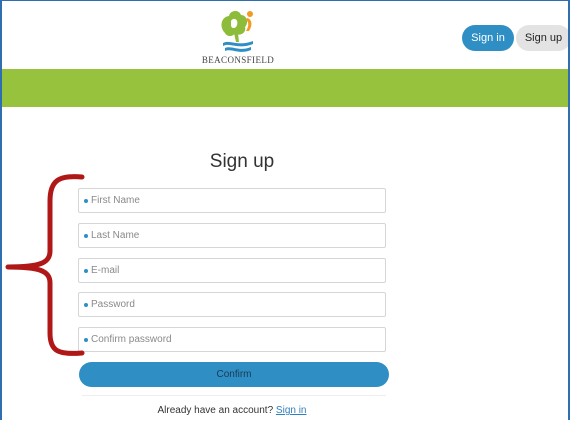 The image size is (574, 422). I want to click on already-text: Already have an account?, so click(215, 410).